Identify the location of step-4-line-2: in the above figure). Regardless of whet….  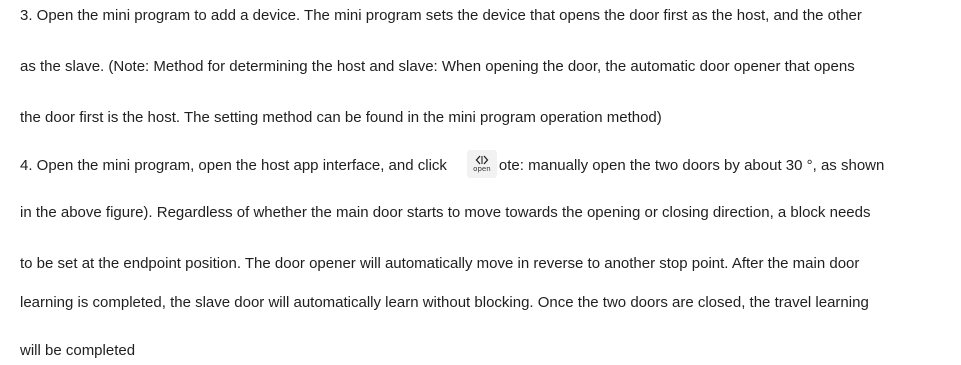
(445, 212).